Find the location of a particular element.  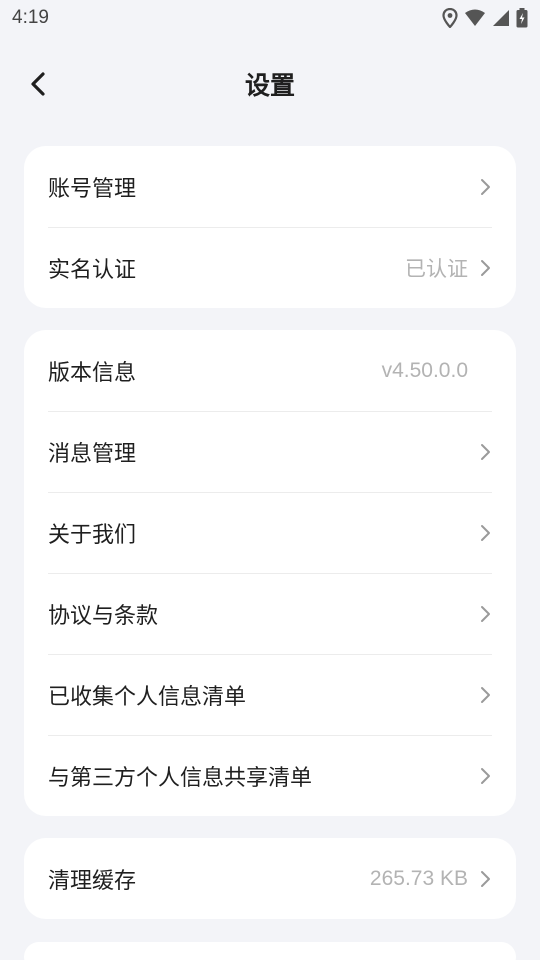

cache-size: 265.73 KB is located at coordinates (418, 878).